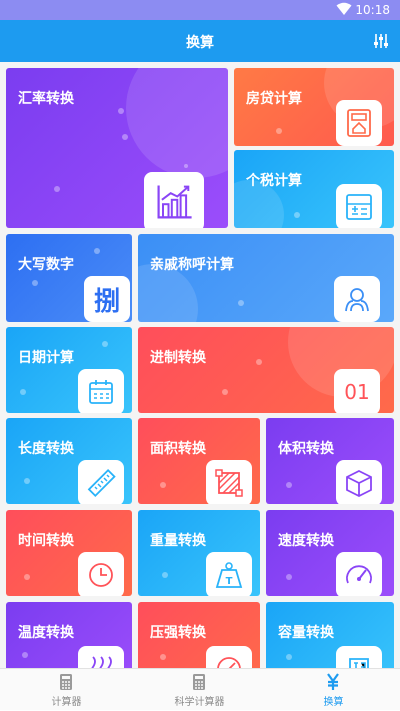  What do you see at coordinates (330, 553) in the screenshot?
I see `tile-speed: 速度转换` at bounding box center [330, 553].